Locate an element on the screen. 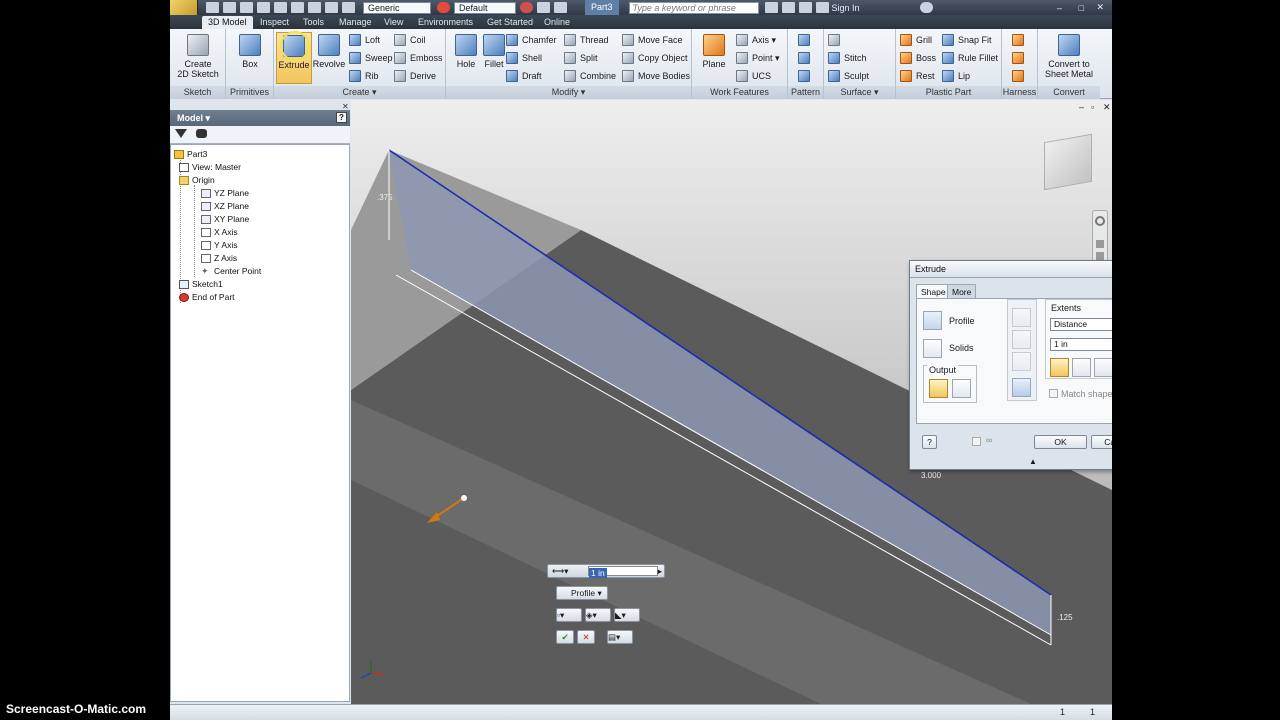  color-icon is located at coordinates (443, 7).